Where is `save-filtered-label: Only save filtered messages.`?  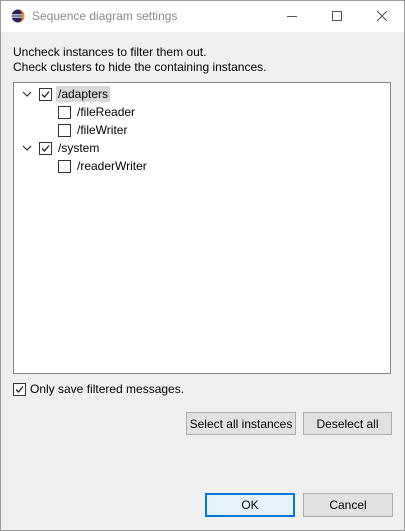
save-filtered-label: Only save filtered messages. is located at coordinates (107, 389).